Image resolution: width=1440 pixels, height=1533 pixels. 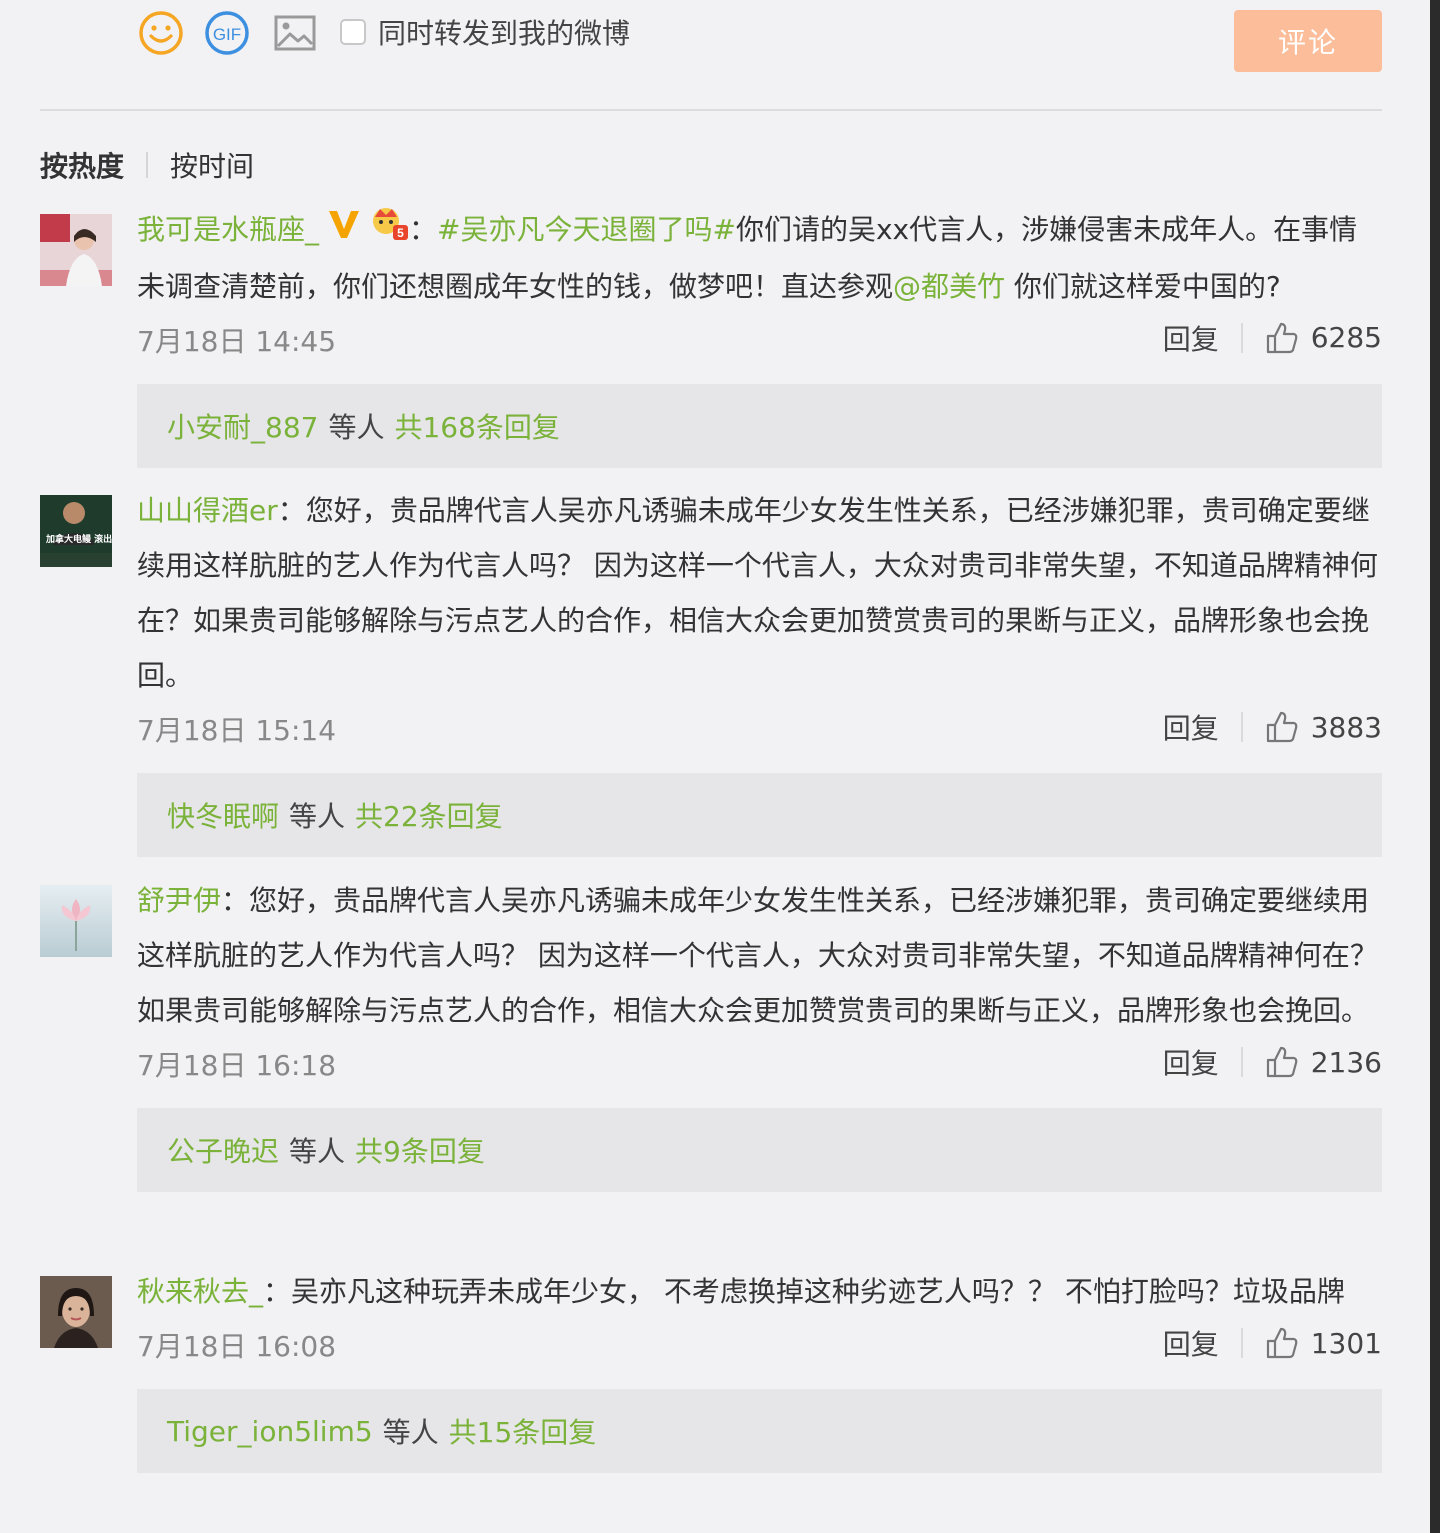 I want to click on comment-time: 7月18日 16:08, so click(x=237, y=1346).